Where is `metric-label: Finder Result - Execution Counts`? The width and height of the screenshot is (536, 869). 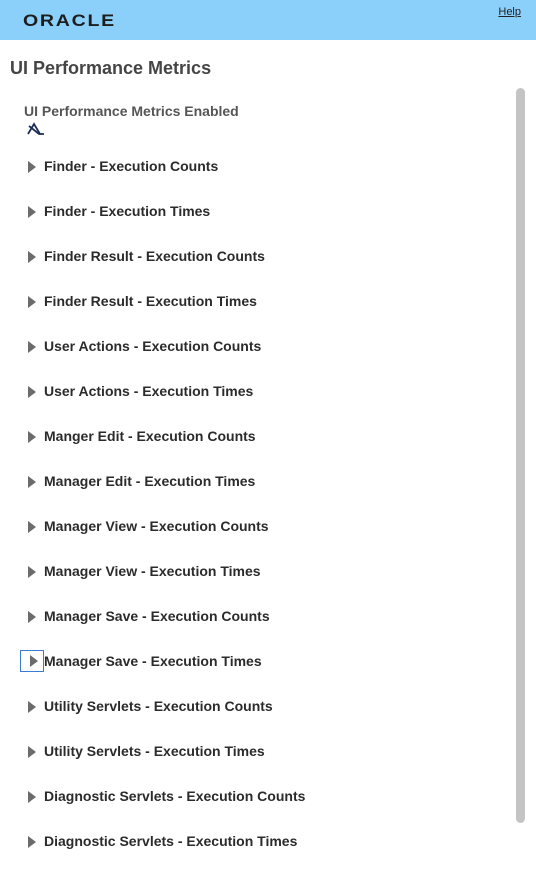 metric-label: Finder Result - Execution Counts is located at coordinates (154, 256).